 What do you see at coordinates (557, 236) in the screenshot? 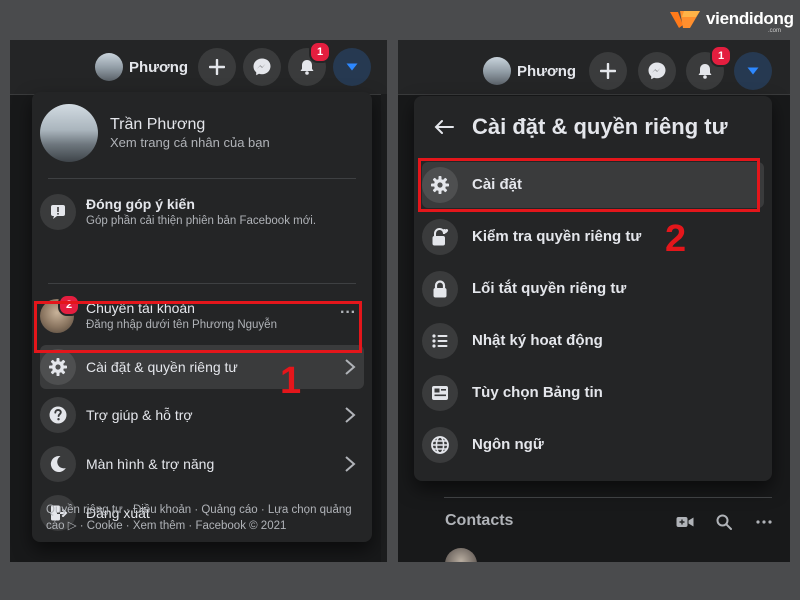
I see `privacy-checkup-label: Kiểm tra quyền riêng tư` at bounding box center [557, 236].